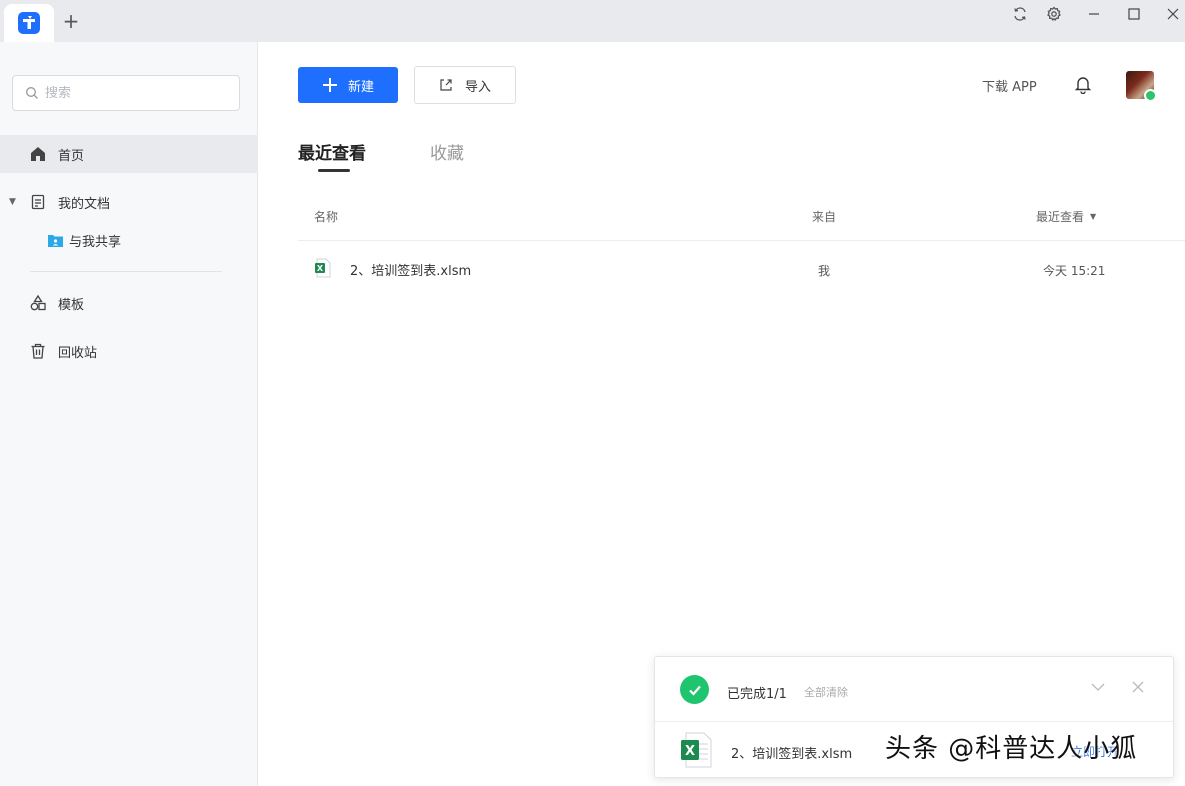 The height and width of the screenshot is (786, 1185). What do you see at coordinates (129, 240) in the screenshot?
I see `sidebar-item-shared: 与我共享` at bounding box center [129, 240].